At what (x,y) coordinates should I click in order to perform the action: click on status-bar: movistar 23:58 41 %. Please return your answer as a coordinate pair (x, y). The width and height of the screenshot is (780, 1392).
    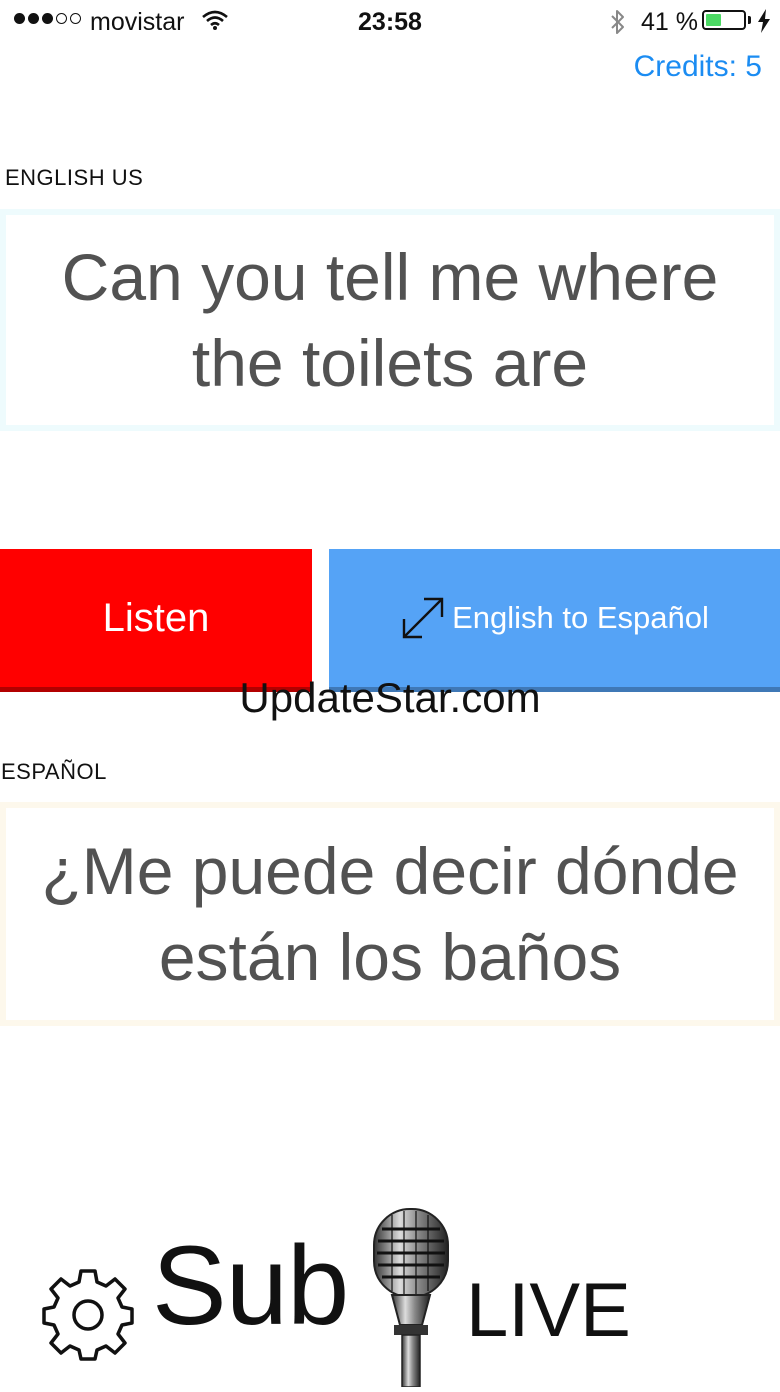
    Looking at the image, I should click on (390, 22).